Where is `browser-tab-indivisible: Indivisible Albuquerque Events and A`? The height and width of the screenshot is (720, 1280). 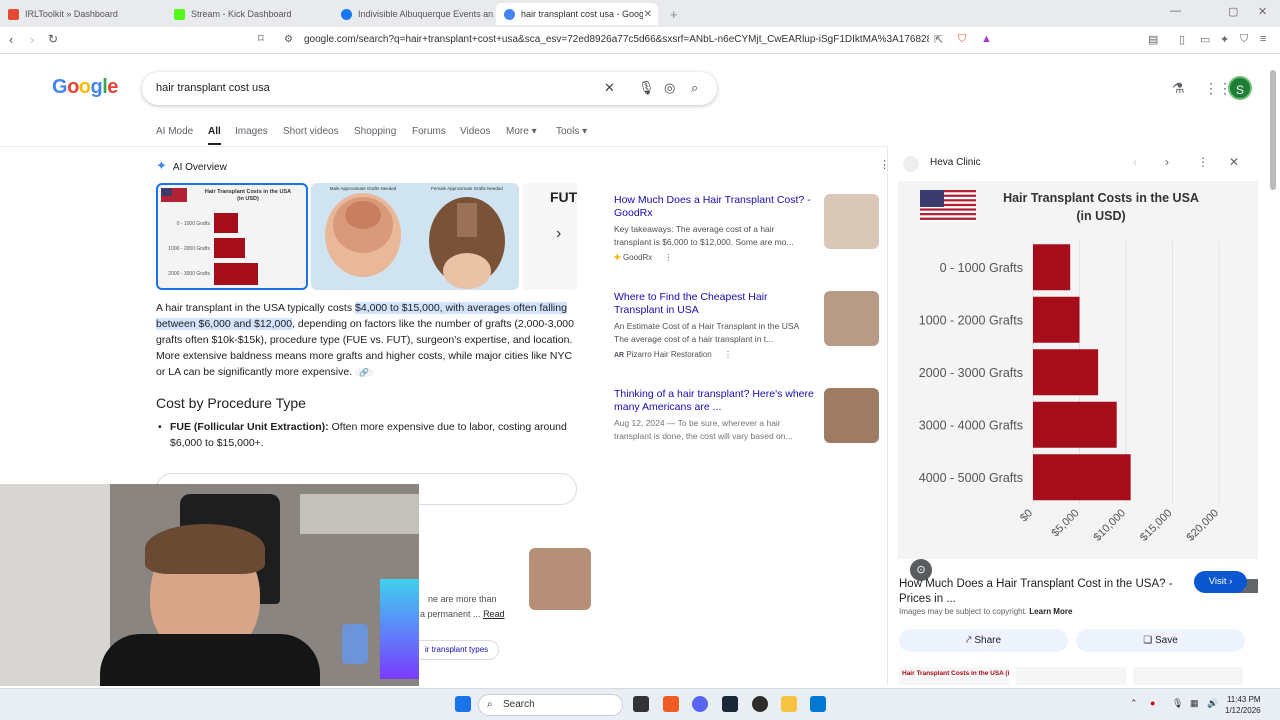 browser-tab-indivisible: Indivisible Albuquerque Events and A is located at coordinates (413, 14).